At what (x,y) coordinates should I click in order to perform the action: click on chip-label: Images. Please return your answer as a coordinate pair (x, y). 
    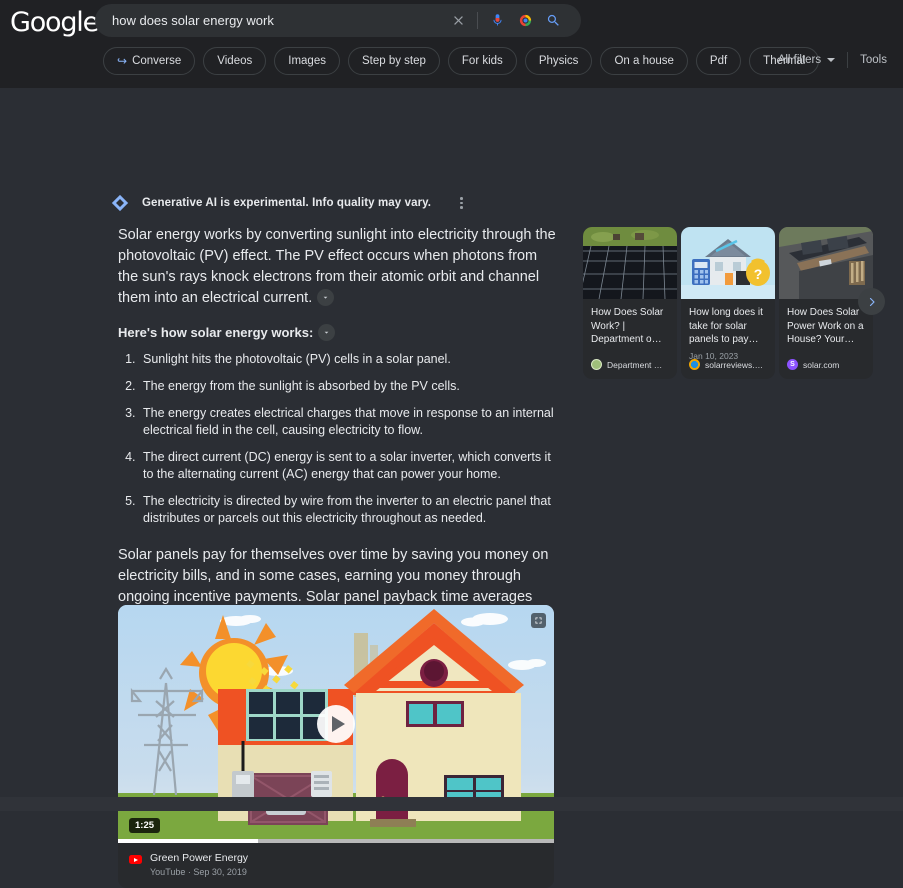
    Looking at the image, I should click on (307, 61).